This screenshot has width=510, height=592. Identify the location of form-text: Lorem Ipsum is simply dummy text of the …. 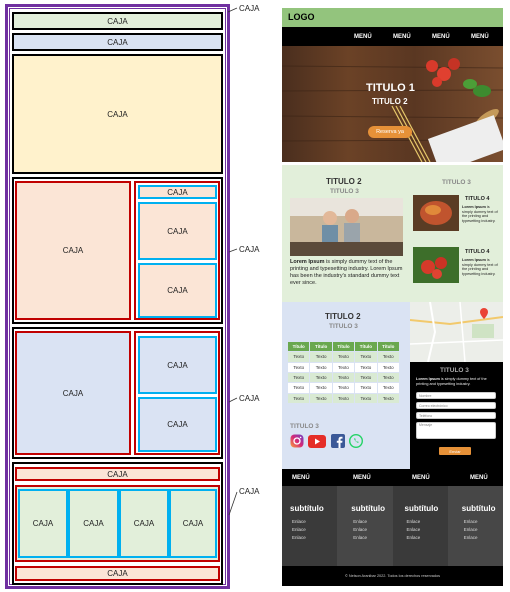
(457, 381).